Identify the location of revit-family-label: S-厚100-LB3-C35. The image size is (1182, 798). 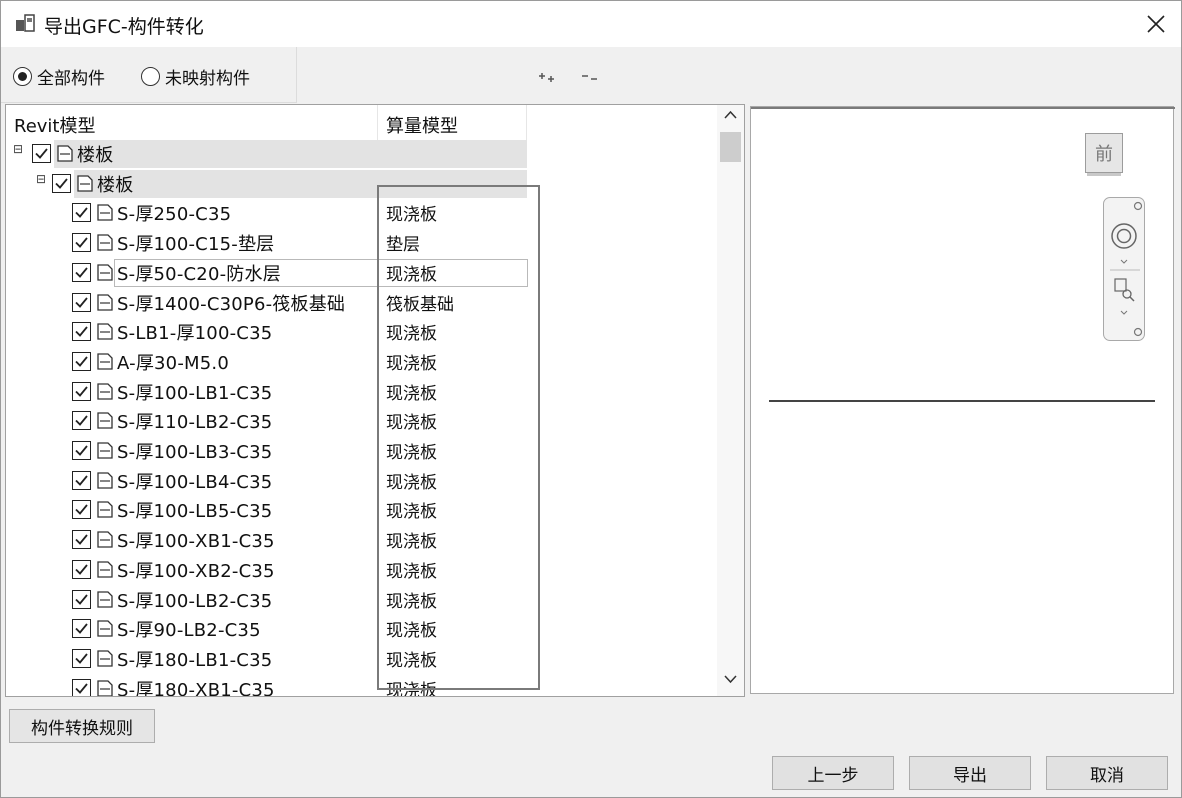
(195, 452).